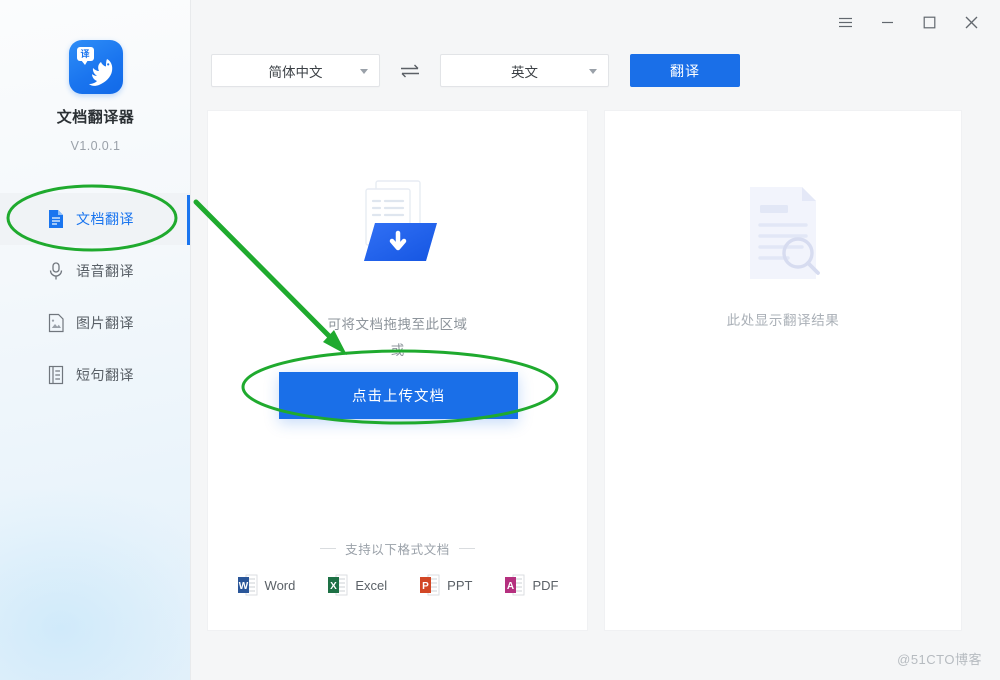 This screenshot has width=1000, height=680. Describe the element at coordinates (515, 585) in the screenshot. I see `pdf-file-icon: A` at that location.